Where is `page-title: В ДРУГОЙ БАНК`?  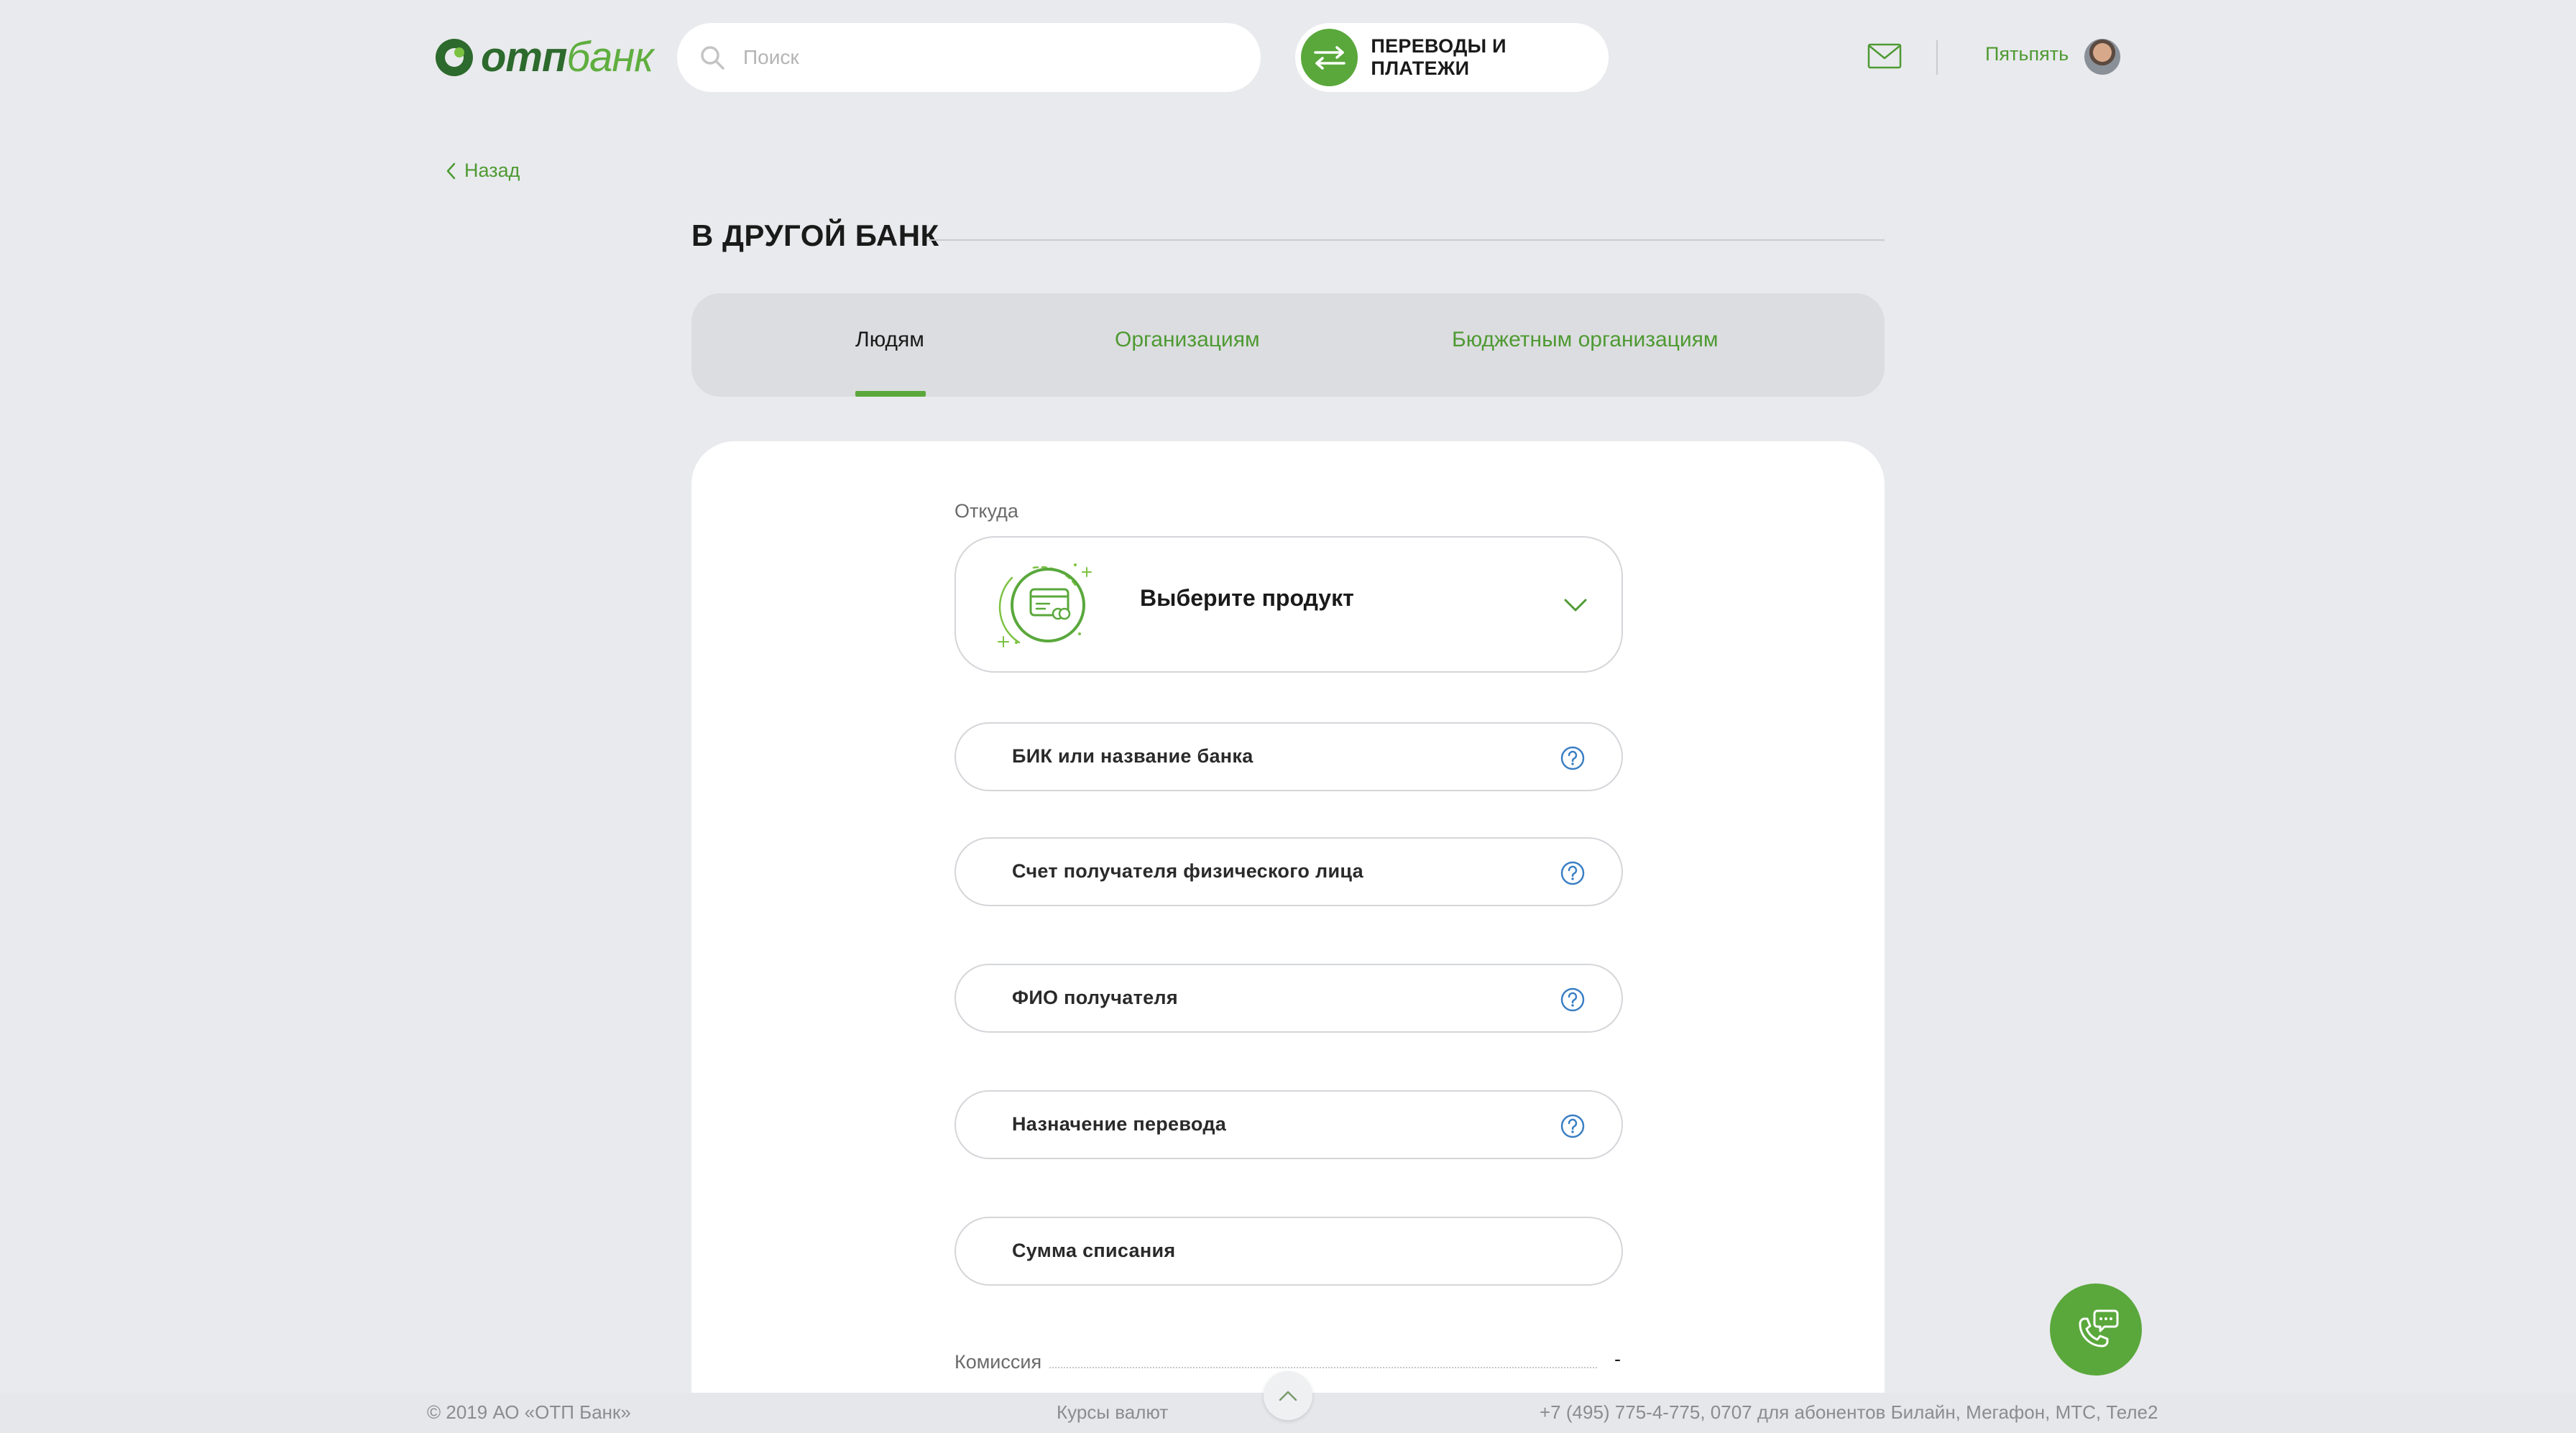 page-title: В ДРУГОЙ БАНК is located at coordinates (815, 235).